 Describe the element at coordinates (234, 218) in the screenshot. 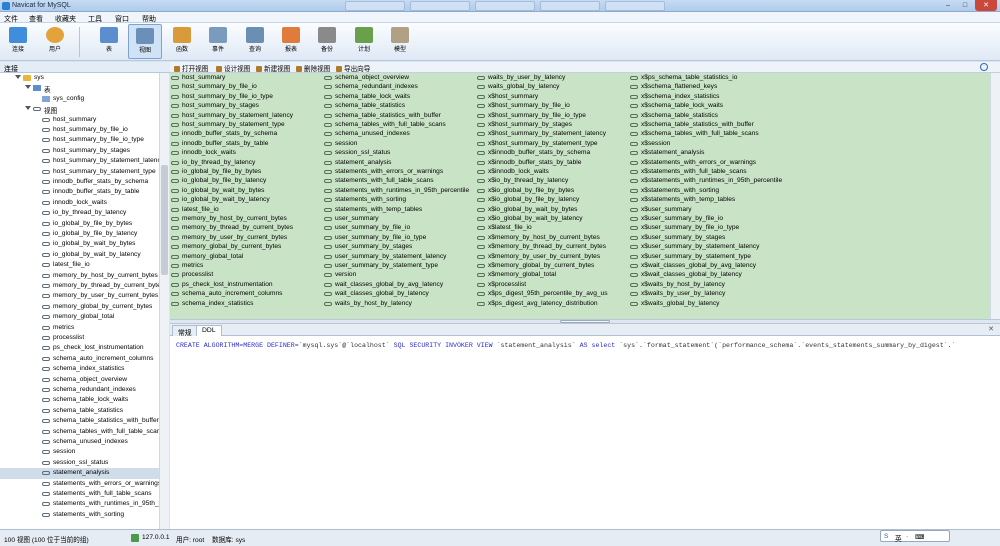

I see `view-item-label: memory_by_host_by_current_bytes` at that location.